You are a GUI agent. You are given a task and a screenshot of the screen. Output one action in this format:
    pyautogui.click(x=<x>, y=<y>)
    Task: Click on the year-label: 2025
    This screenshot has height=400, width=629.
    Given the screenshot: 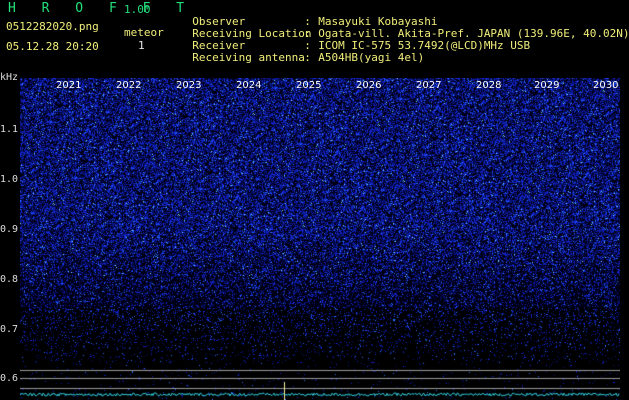 What is the action you would take?
    pyautogui.click(x=309, y=85)
    